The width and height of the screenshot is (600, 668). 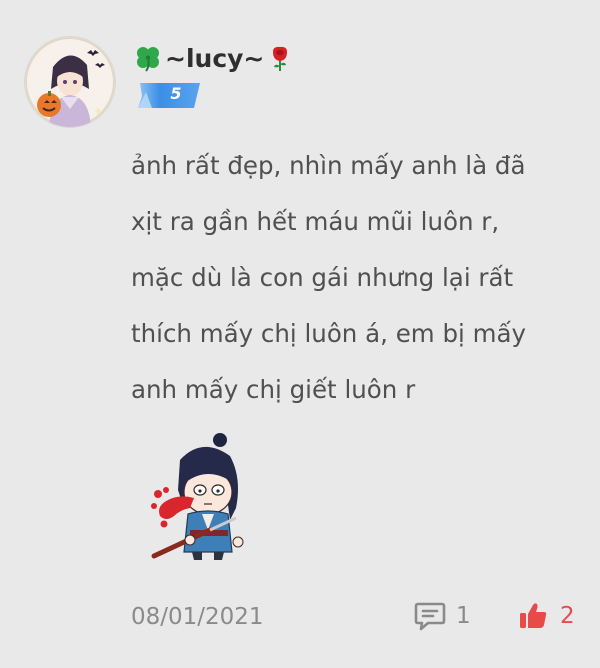 I want to click on comment-date: 08/01/2021, so click(x=197, y=617).